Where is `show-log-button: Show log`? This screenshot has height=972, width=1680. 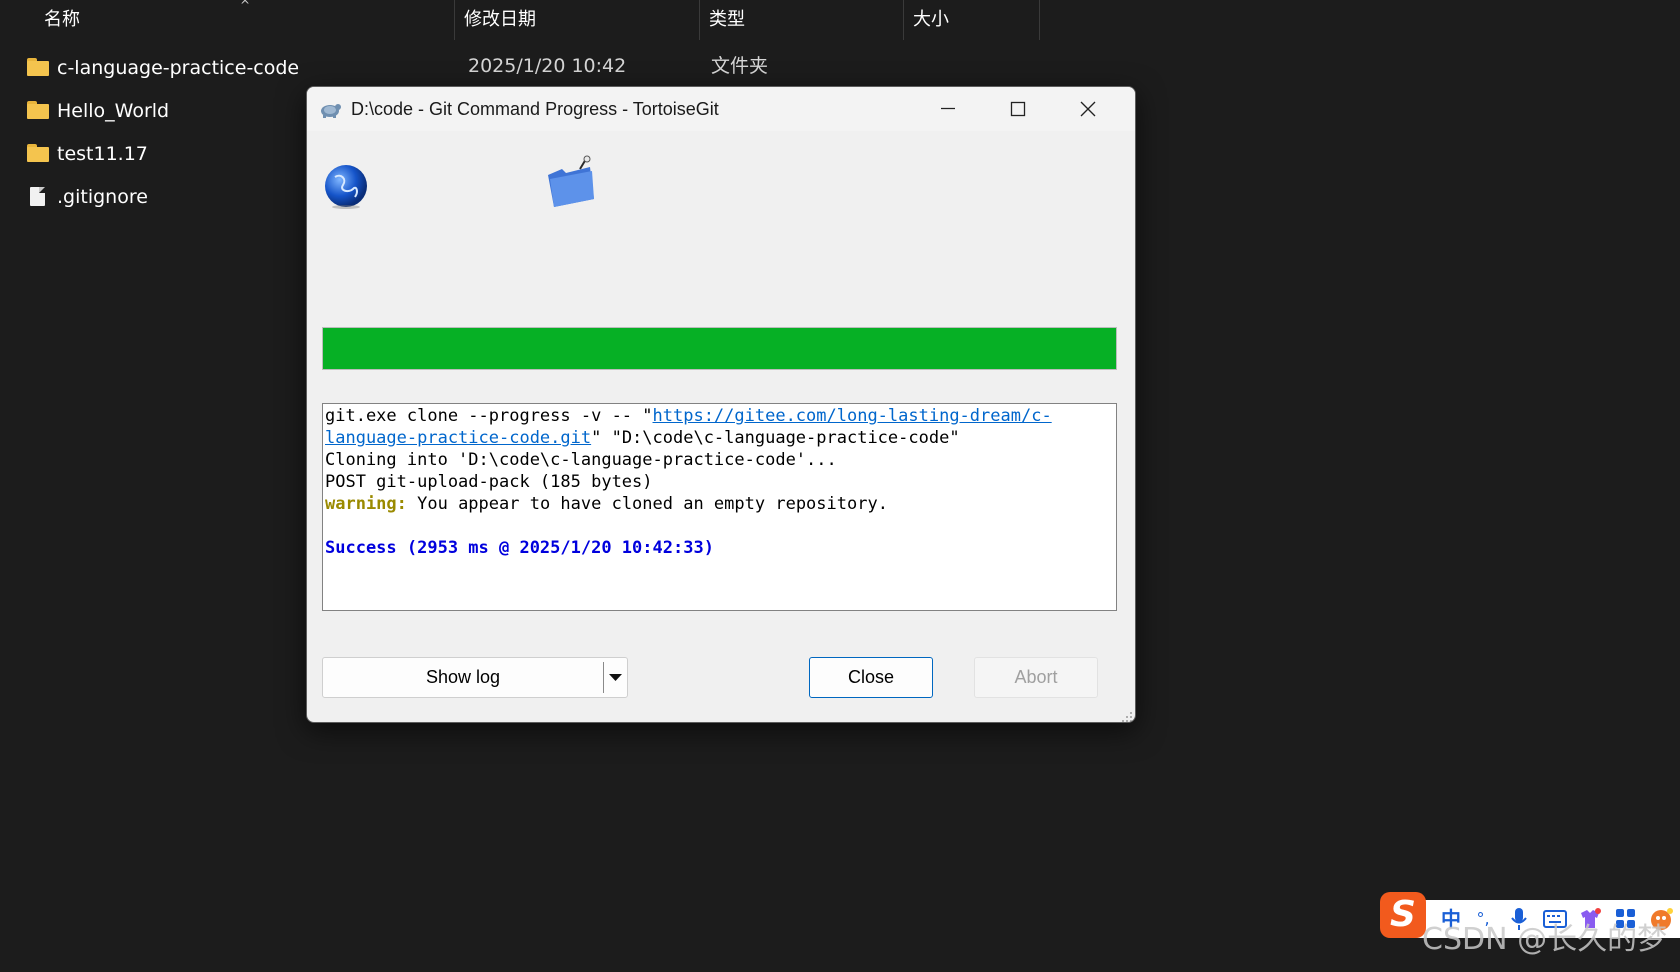 show-log-button: Show log is located at coordinates (463, 677).